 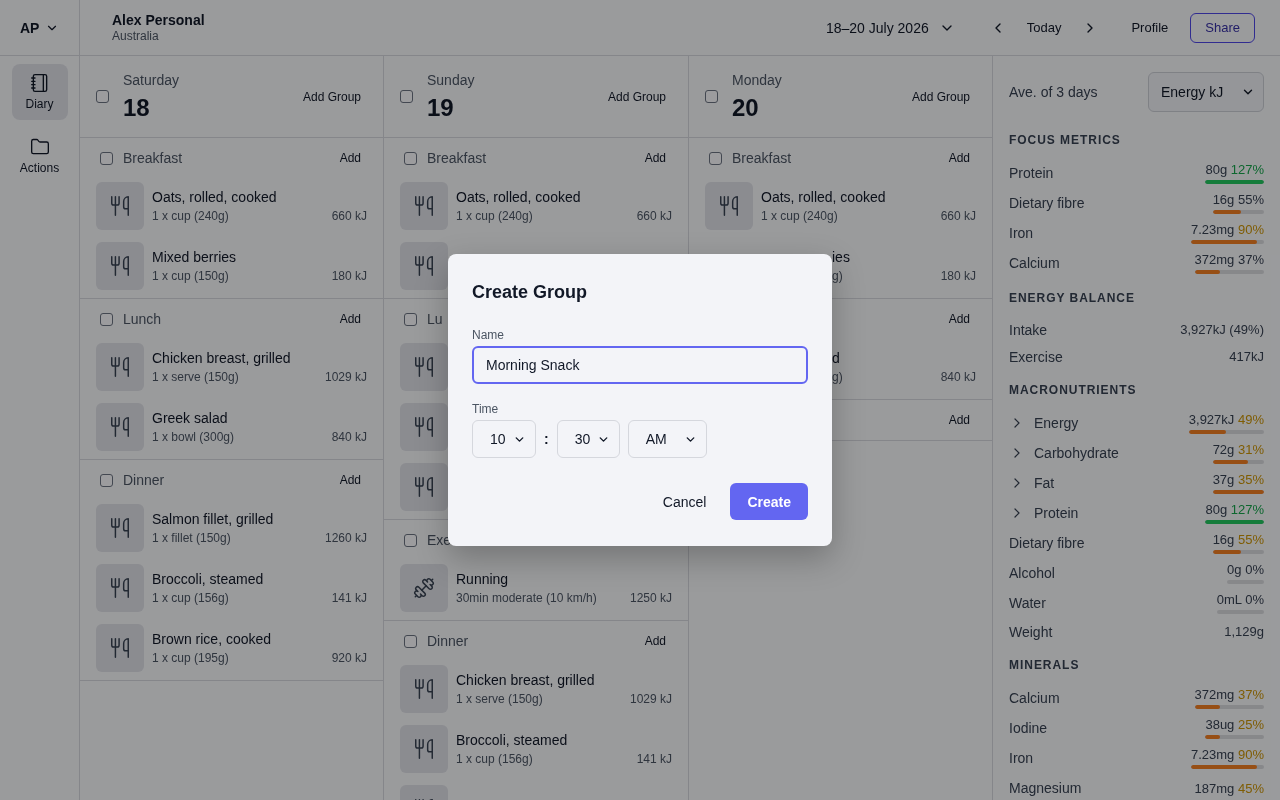 What do you see at coordinates (1150, 27) in the screenshot?
I see `profile-link: Profile` at bounding box center [1150, 27].